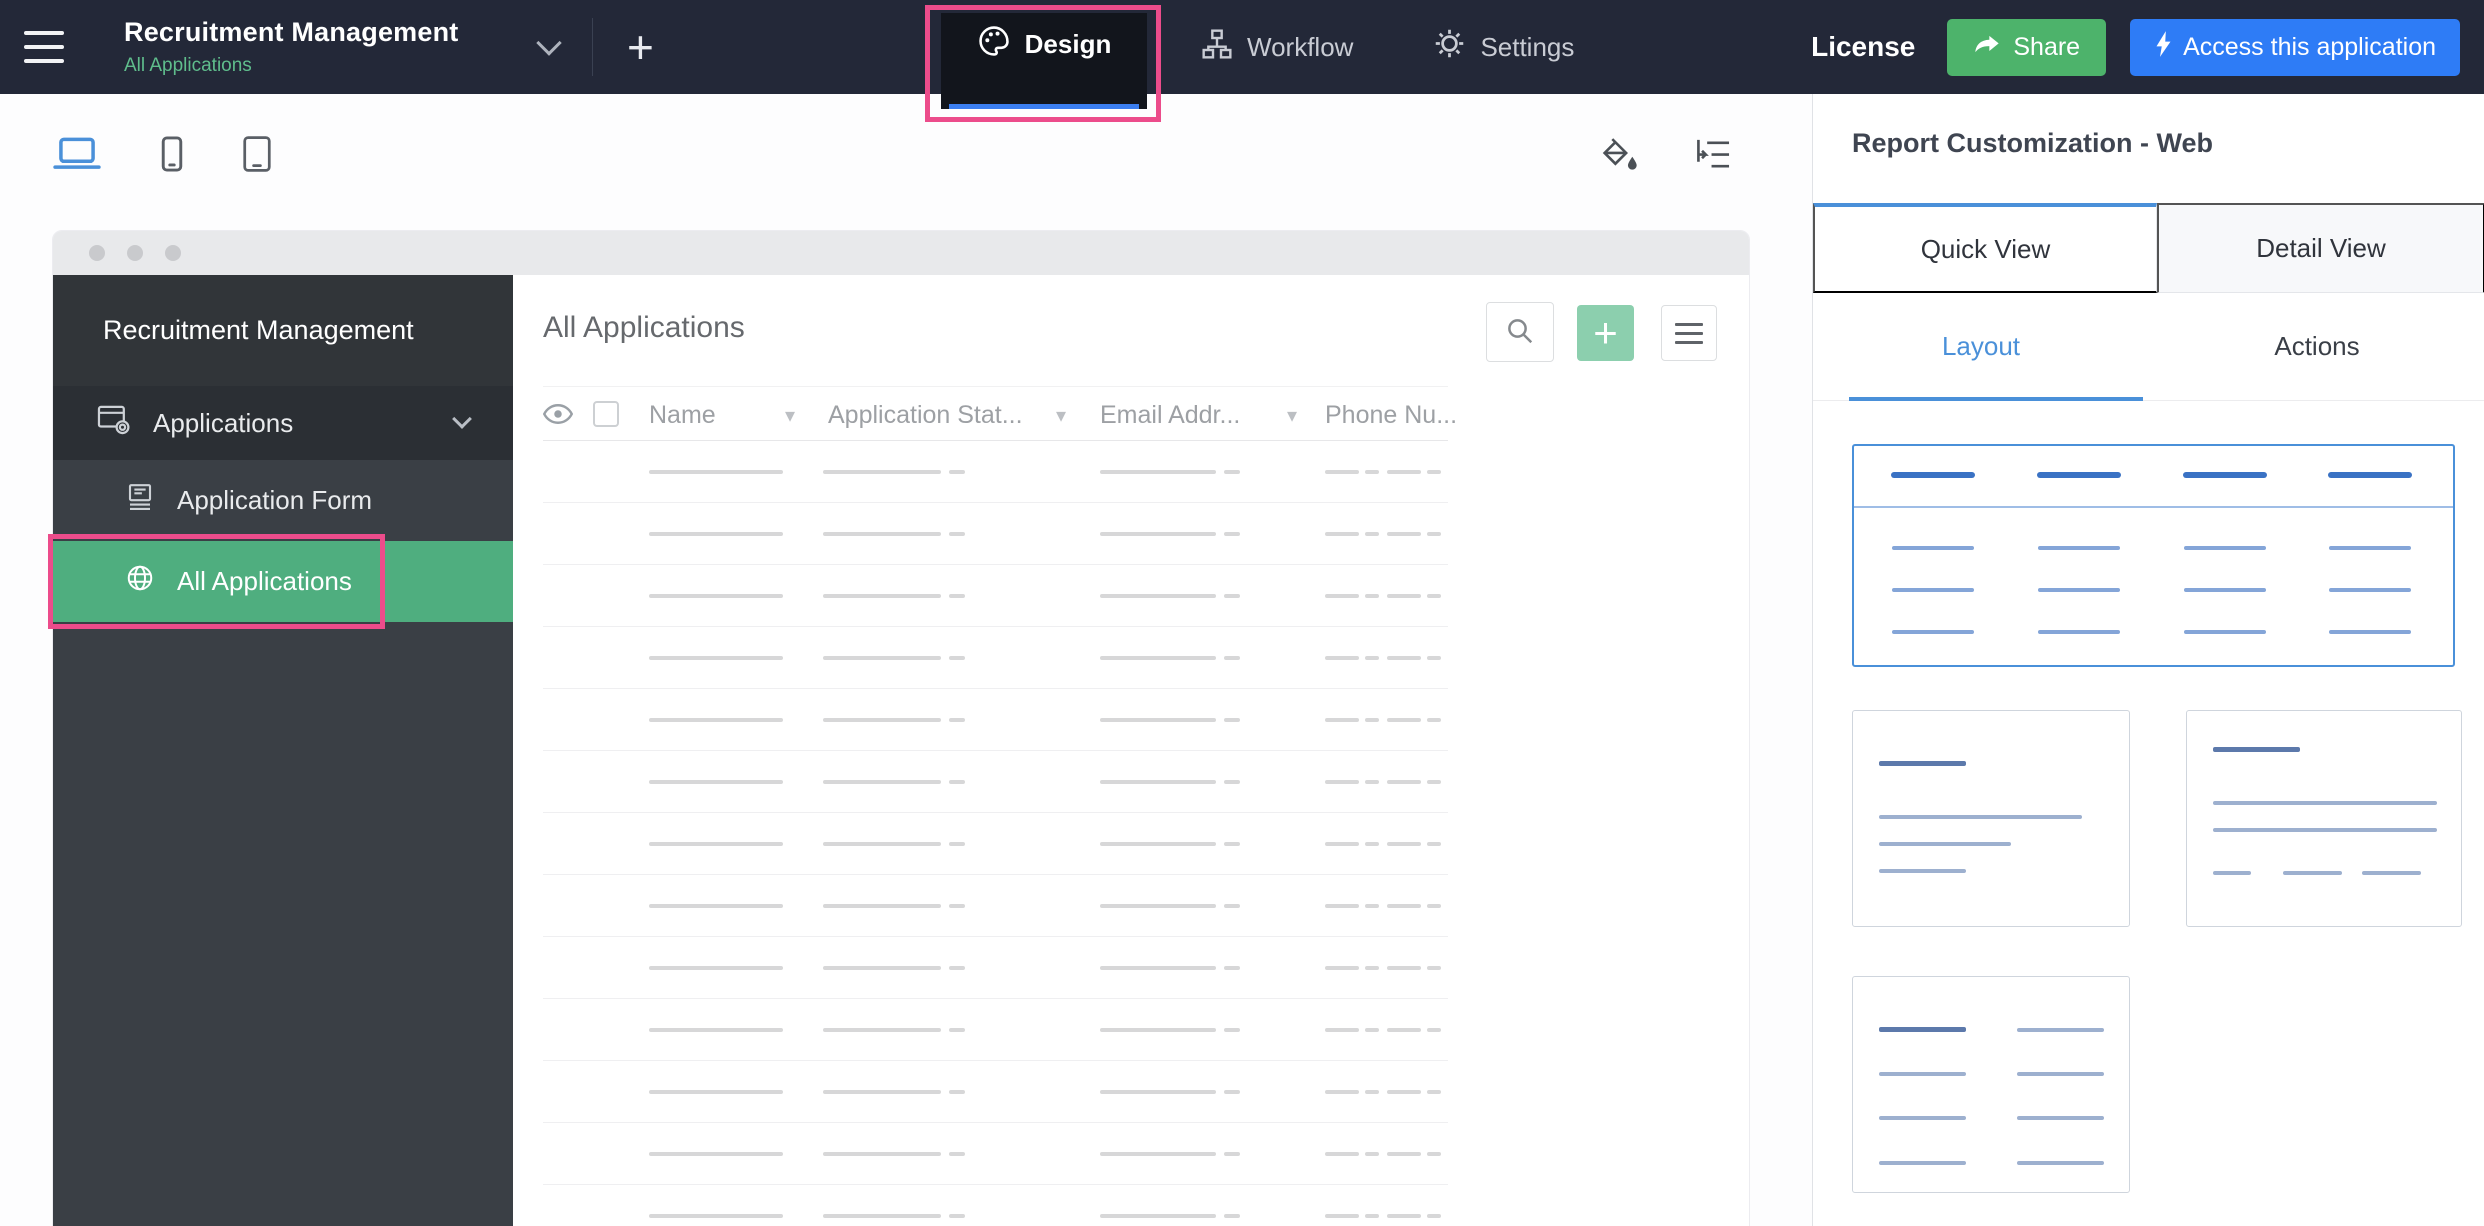 Image resolution: width=2484 pixels, height=1226 pixels. Describe the element at coordinates (592, 47) in the screenshot. I see `divider` at that location.